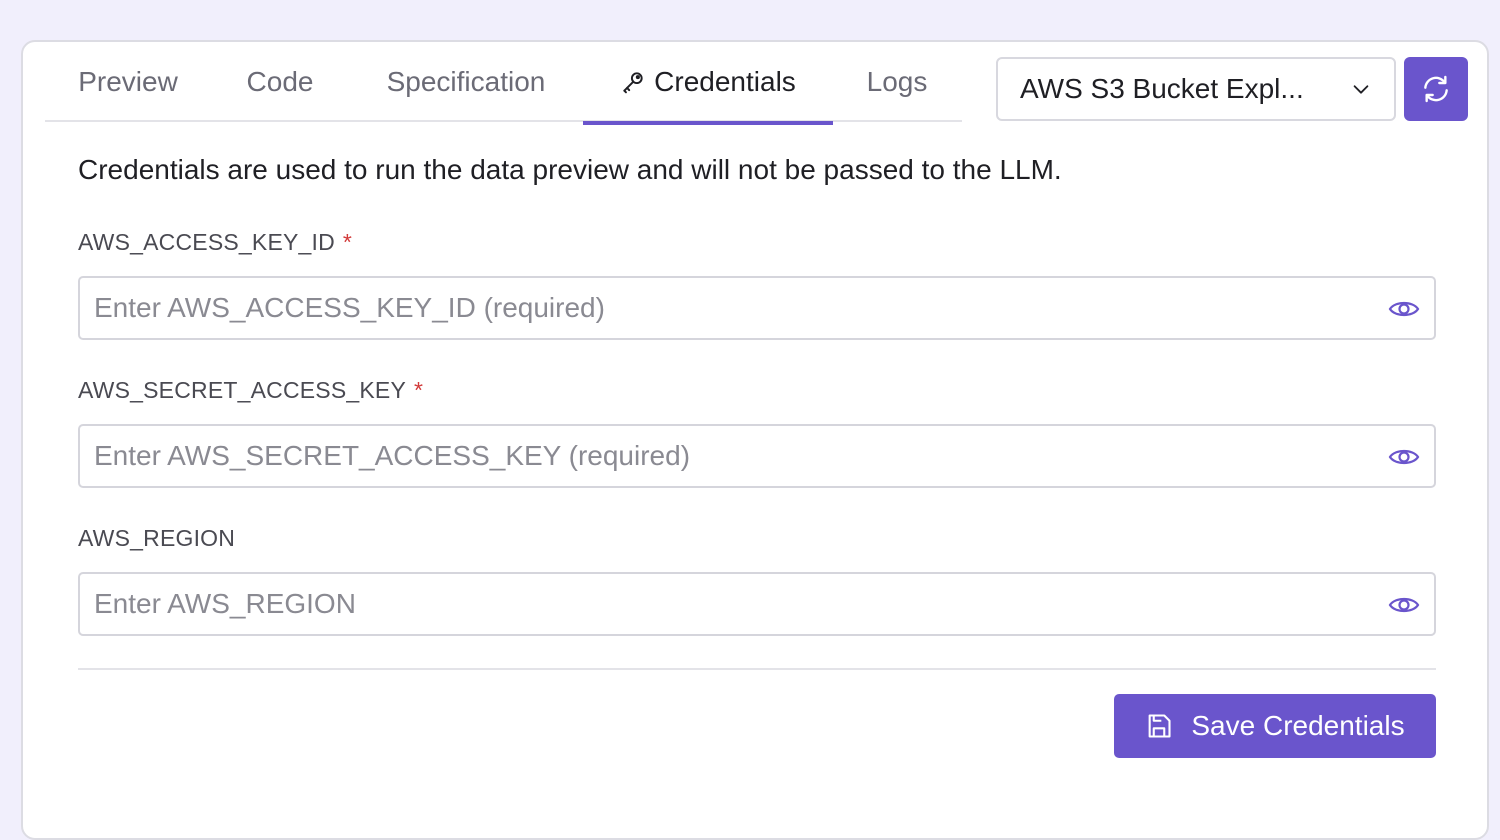 This screenshot has height=840, width=1500. I want to click on tab-credentials: Credentials, so click(708, 83).